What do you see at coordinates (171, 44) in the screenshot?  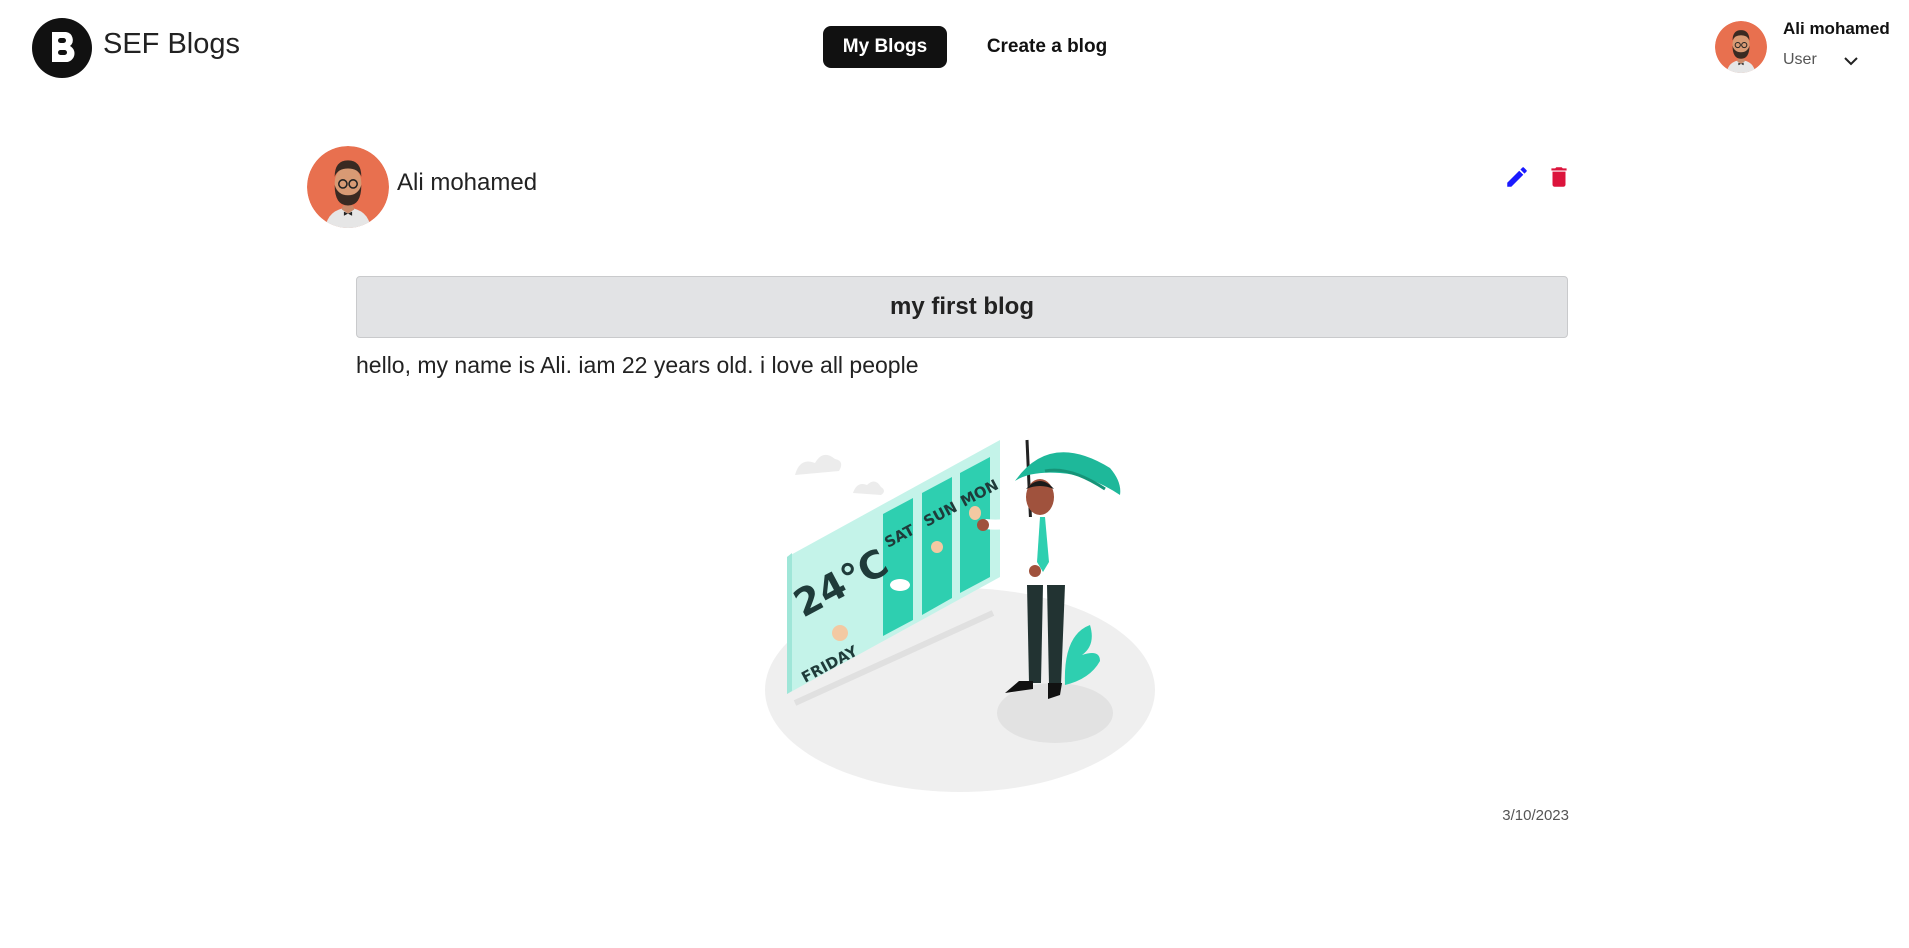 I see `brand-name: SEF Blogs` at bounding box center [171, 44].